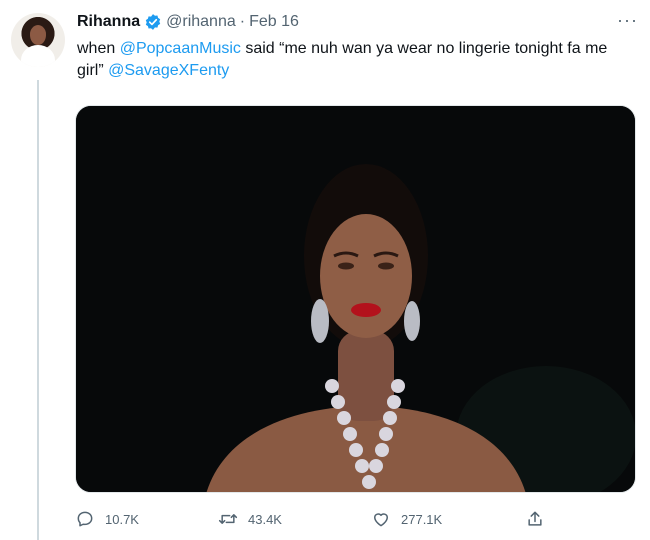 The width and height of the screenshot is (650, 540). Describe the element at coordinates (38, 35) in the screenshot. I see `avatar-face` at that location.